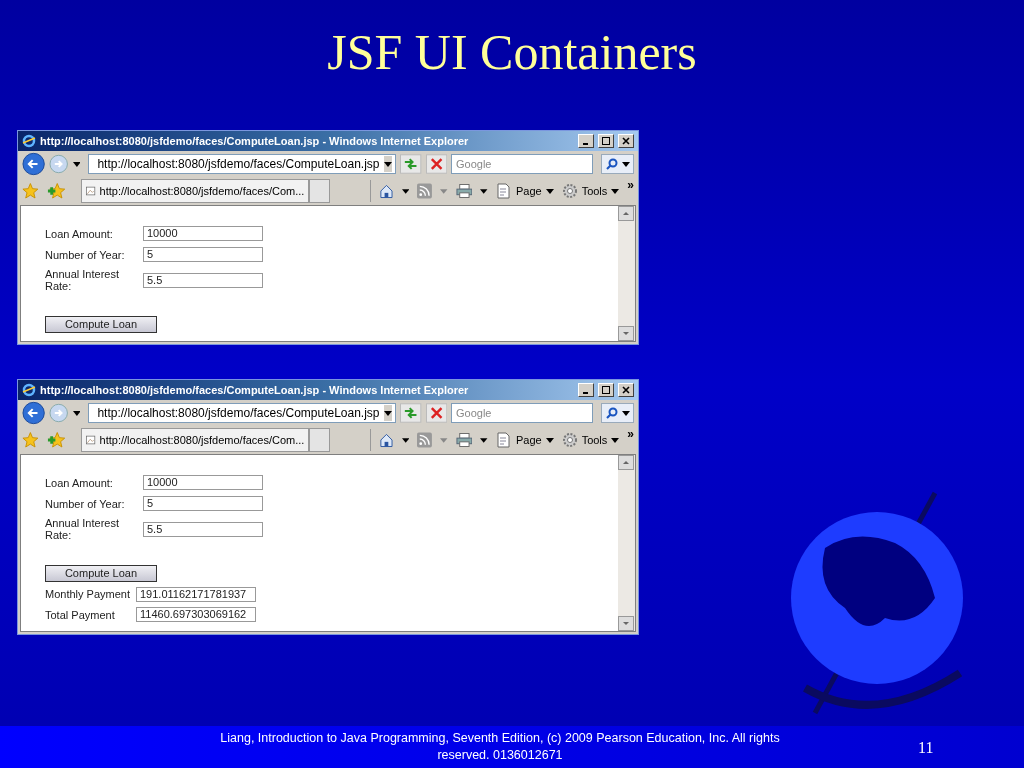  I want to click on slide-title: JSF UI Containers, so click(512, 52).